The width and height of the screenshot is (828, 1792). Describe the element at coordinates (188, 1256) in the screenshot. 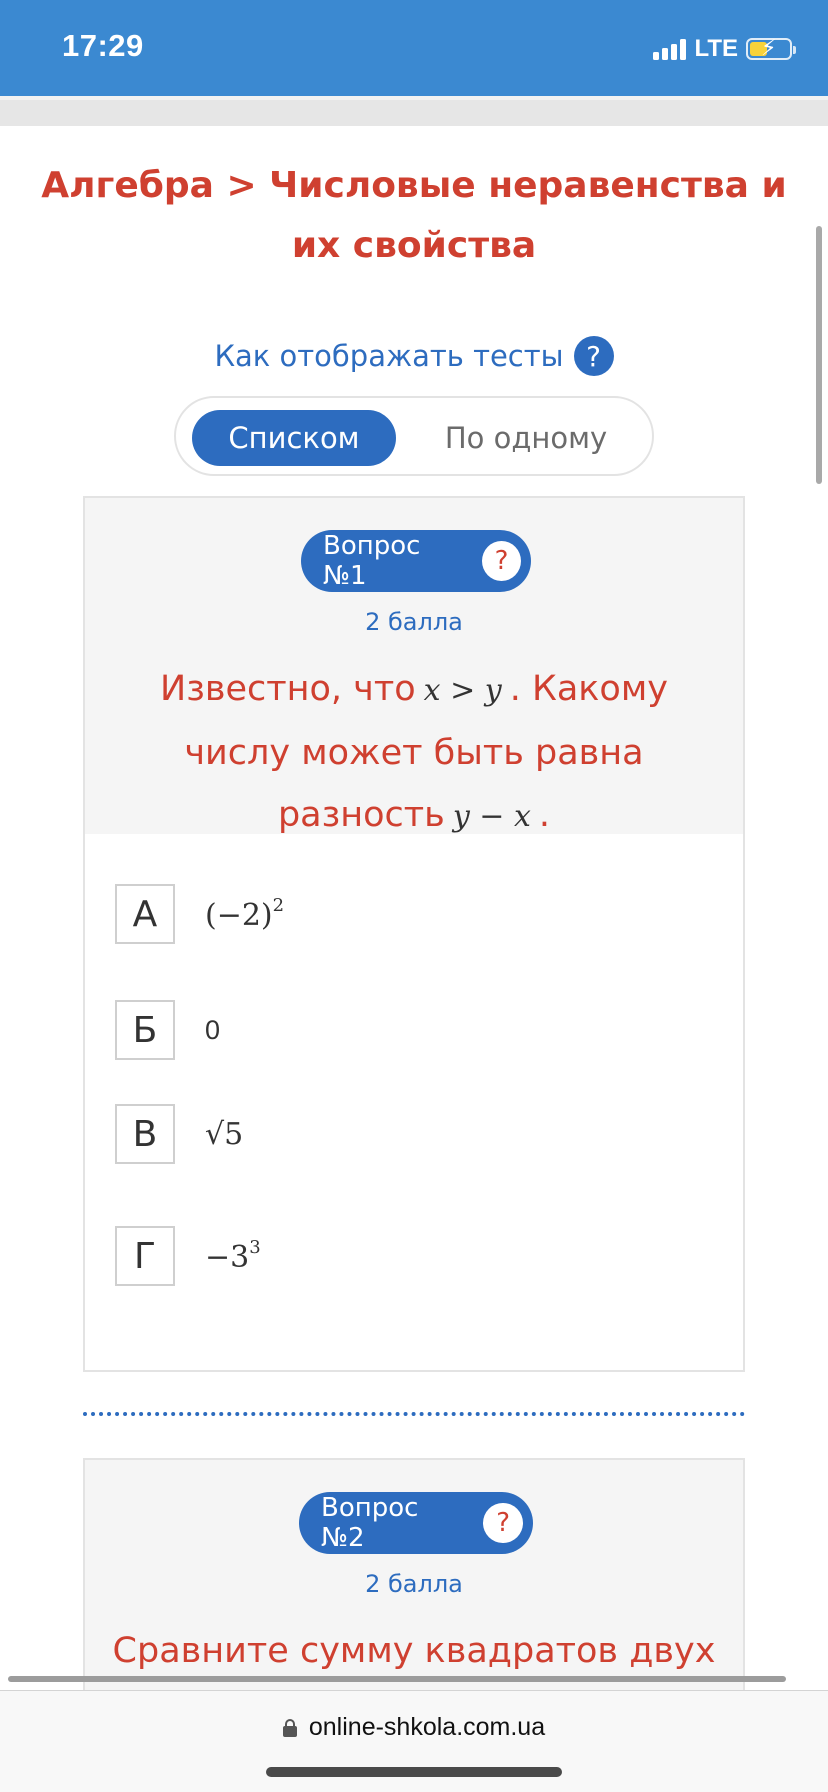

I see `answer-option: Г −33` at that location.